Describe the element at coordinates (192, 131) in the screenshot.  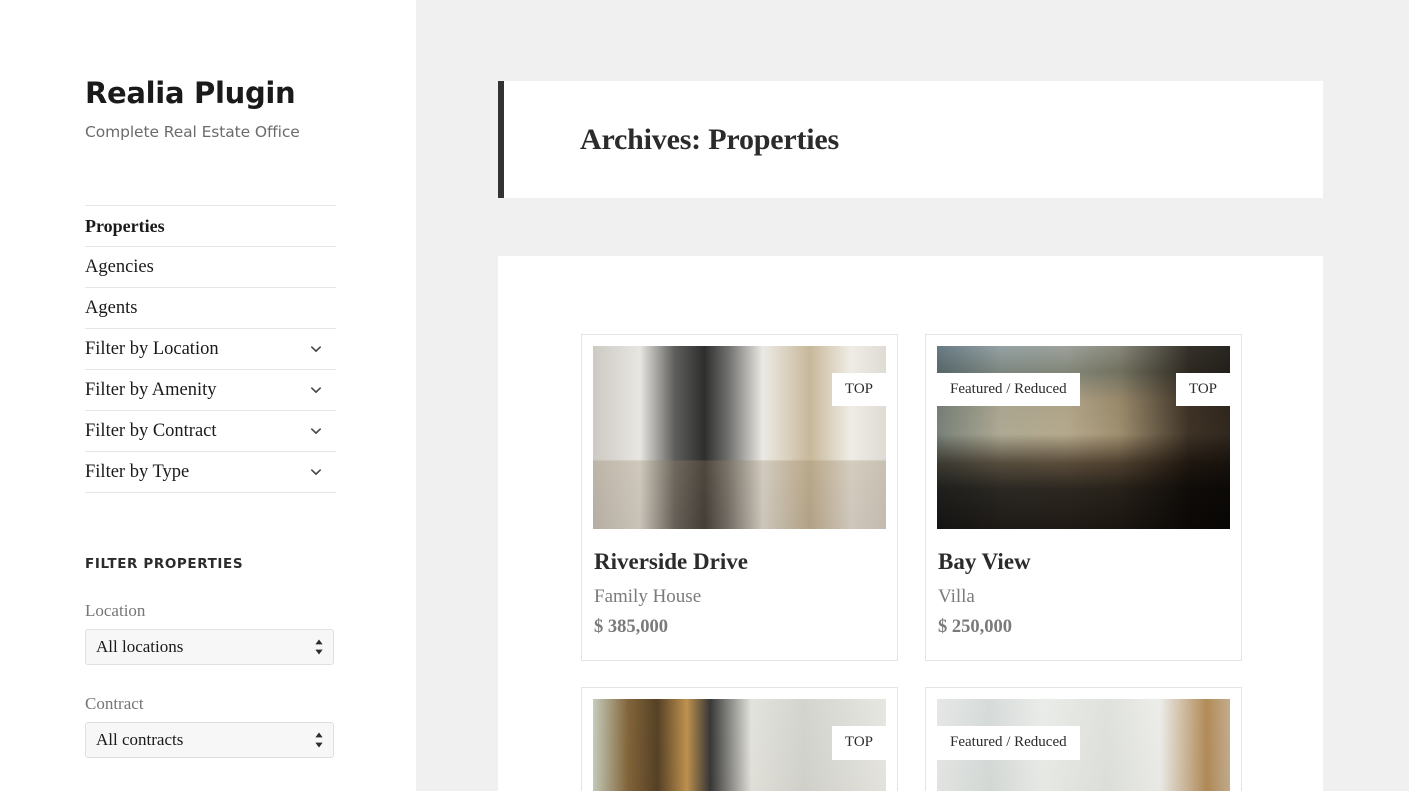
I see `site-description: Complete Real Estate Office` at that location.